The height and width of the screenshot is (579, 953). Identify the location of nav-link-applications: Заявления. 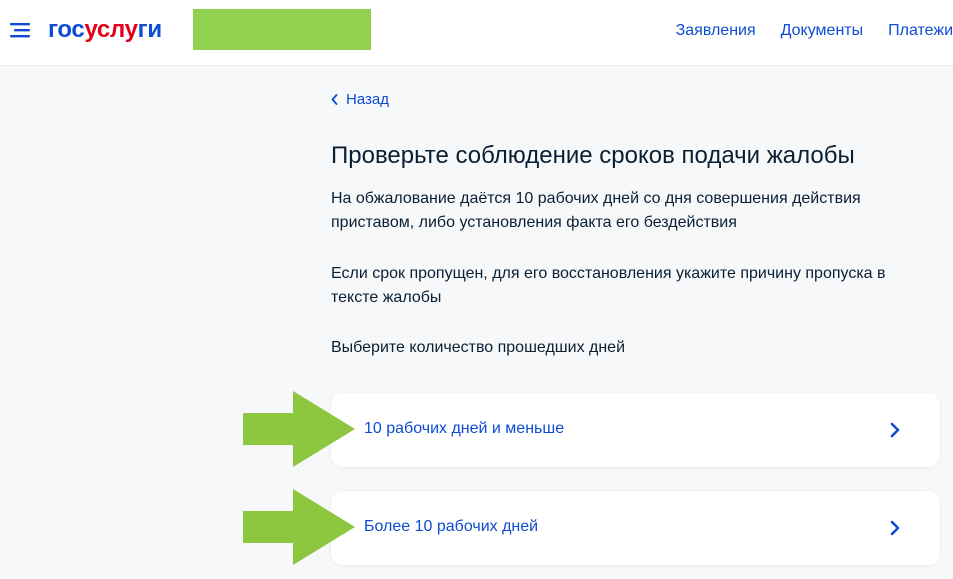
(716, 31).